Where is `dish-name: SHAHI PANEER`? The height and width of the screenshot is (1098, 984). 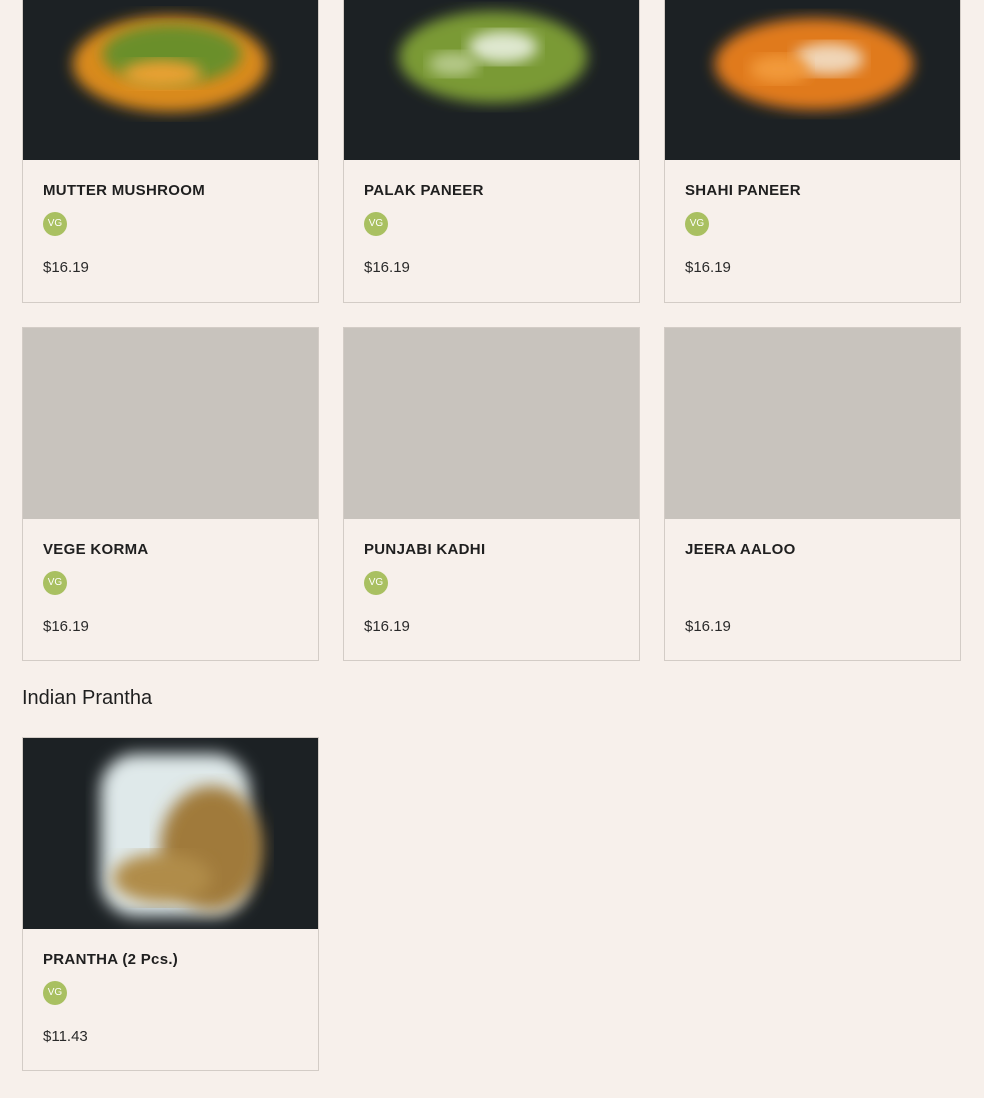
dish-name: SHAHI PANEER is located at coordinates (743, 190).